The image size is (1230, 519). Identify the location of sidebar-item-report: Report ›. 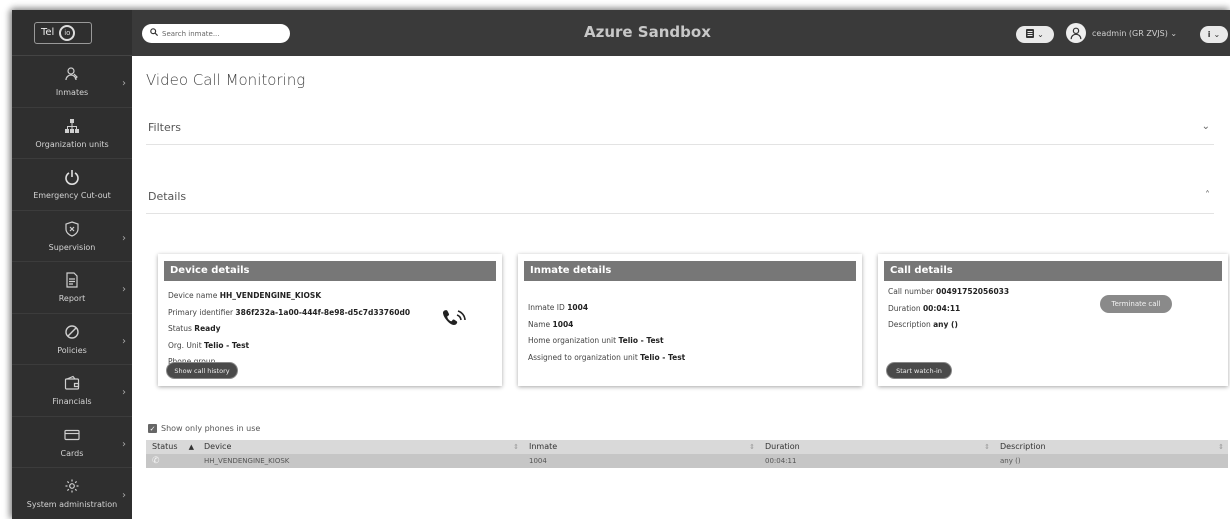
(72, 288).